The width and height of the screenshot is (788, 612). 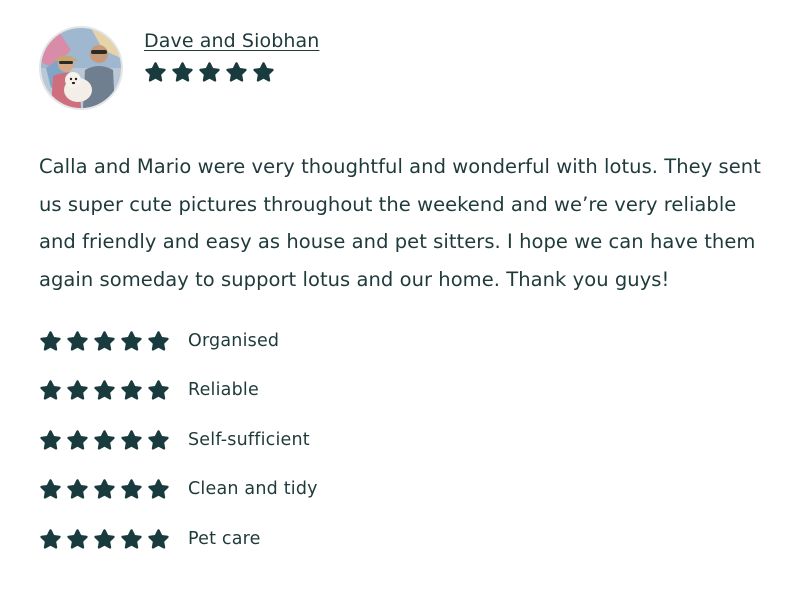 I want to click on rating-row-pet-care: Pet care, so click(x=404, y=539).